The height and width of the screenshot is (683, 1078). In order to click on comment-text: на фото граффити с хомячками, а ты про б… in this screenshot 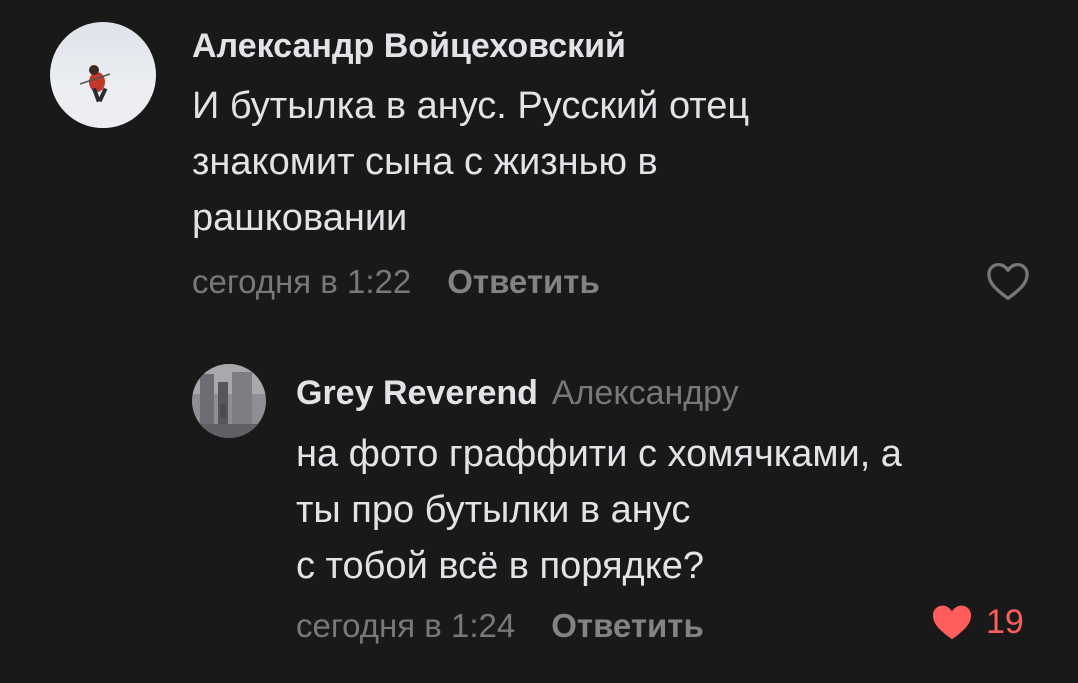, I will do `click(599, 510)`.